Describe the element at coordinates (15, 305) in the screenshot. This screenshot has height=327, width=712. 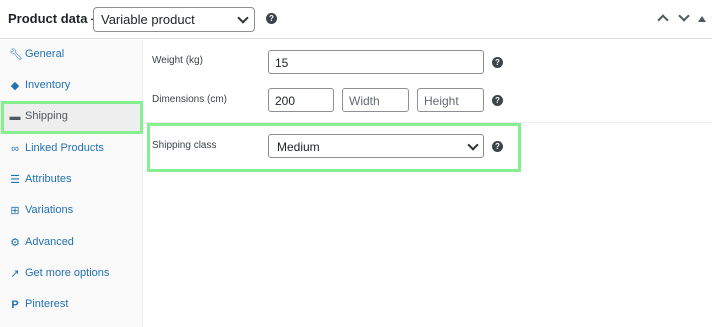
I see `pinterest-icon: P` at that location.